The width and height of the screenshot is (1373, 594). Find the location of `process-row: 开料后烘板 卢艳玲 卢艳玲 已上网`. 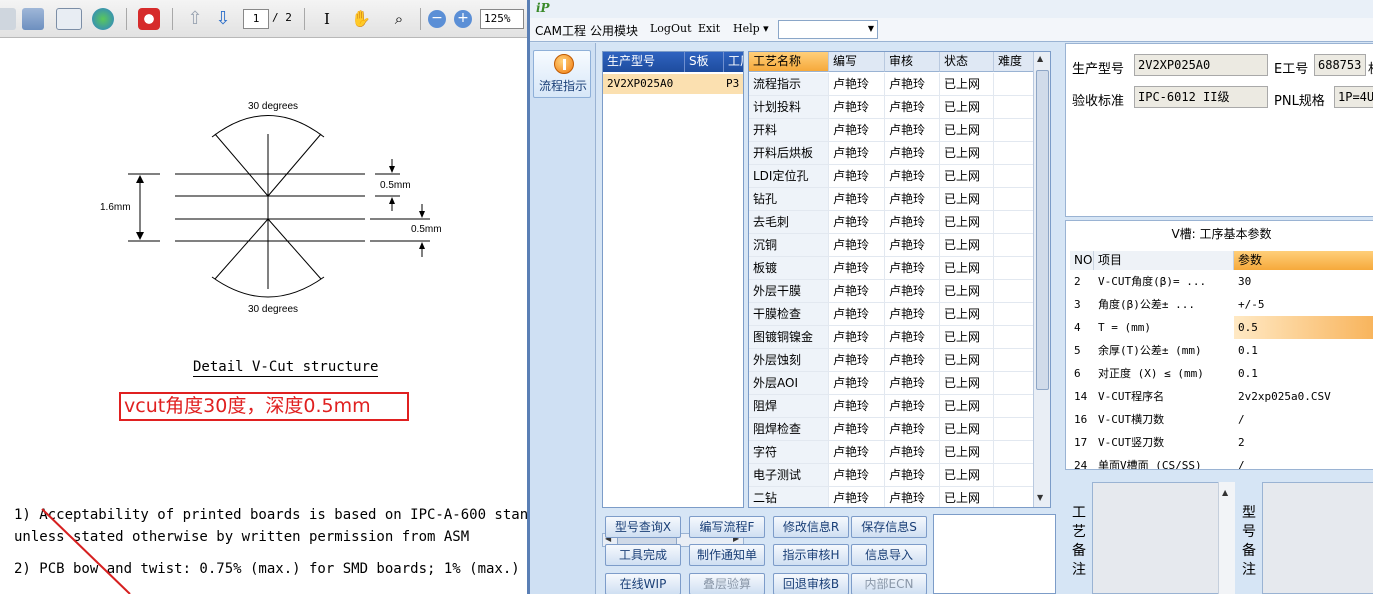

process-row: 开料后烘板 卢艳玲 卢艳玲 已上网 is located at coordinates (891, 153).